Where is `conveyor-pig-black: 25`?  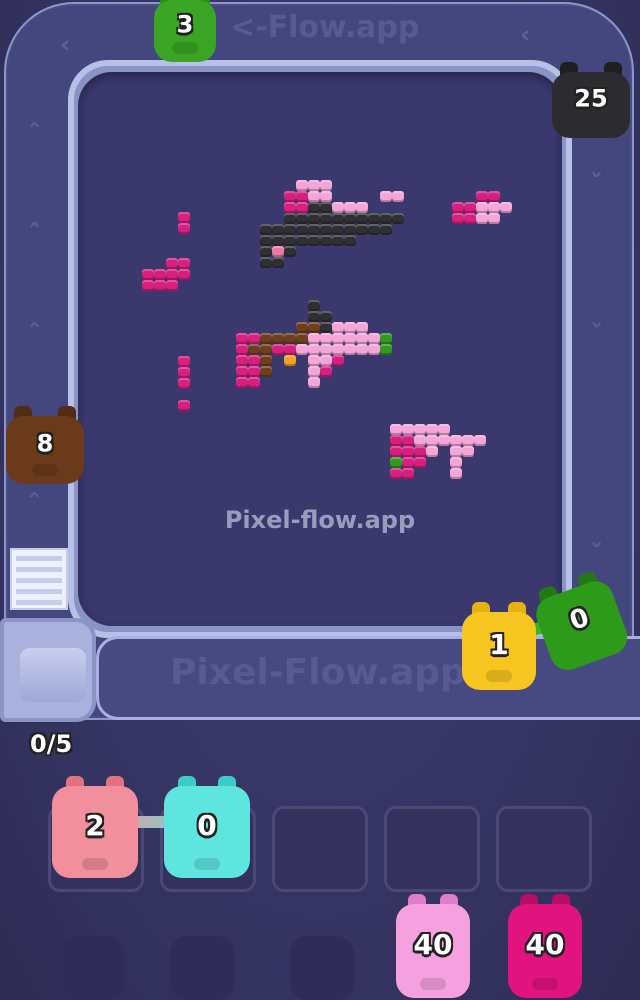
conveyor-pig-black: 25 is located at coordinates (591, 100).